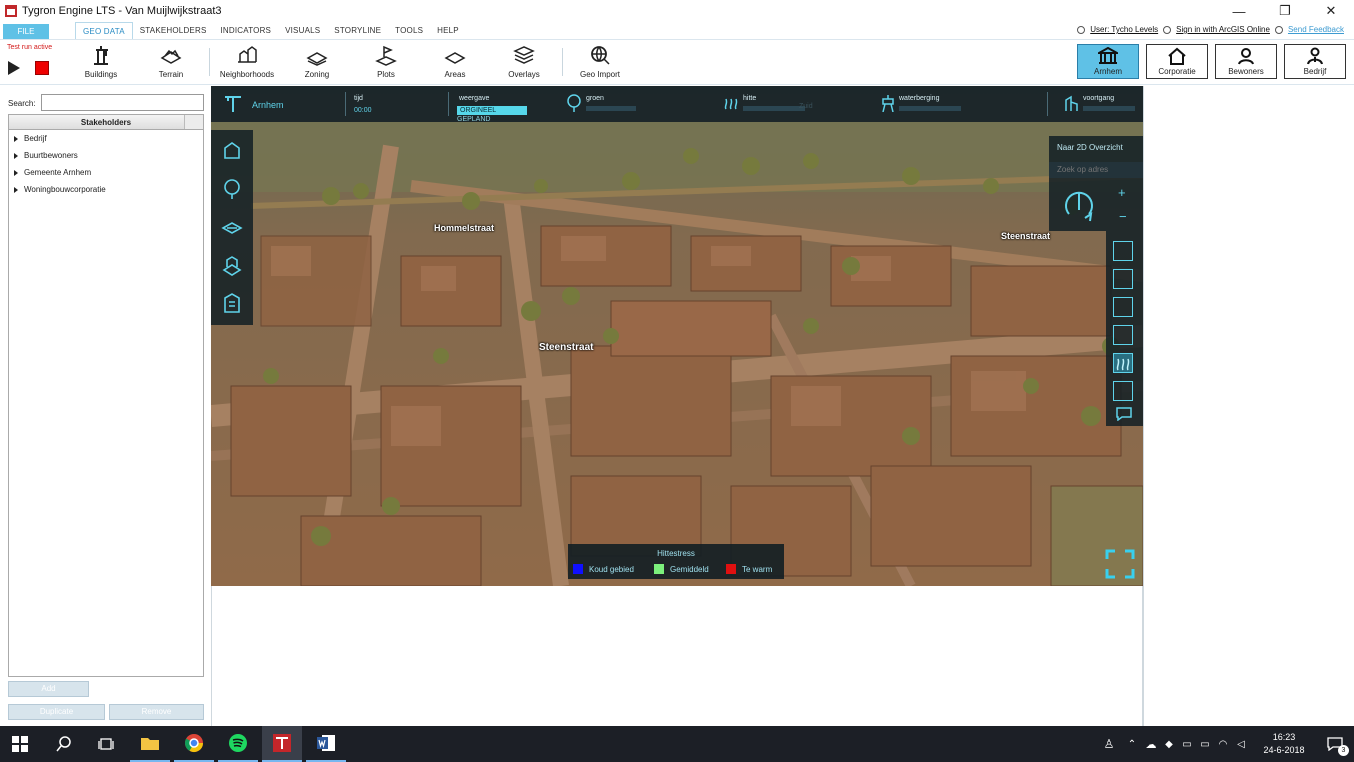  Describe the element at coordinates (455, 61) in the screenshot. I see `areas-button: Areas` at that location.